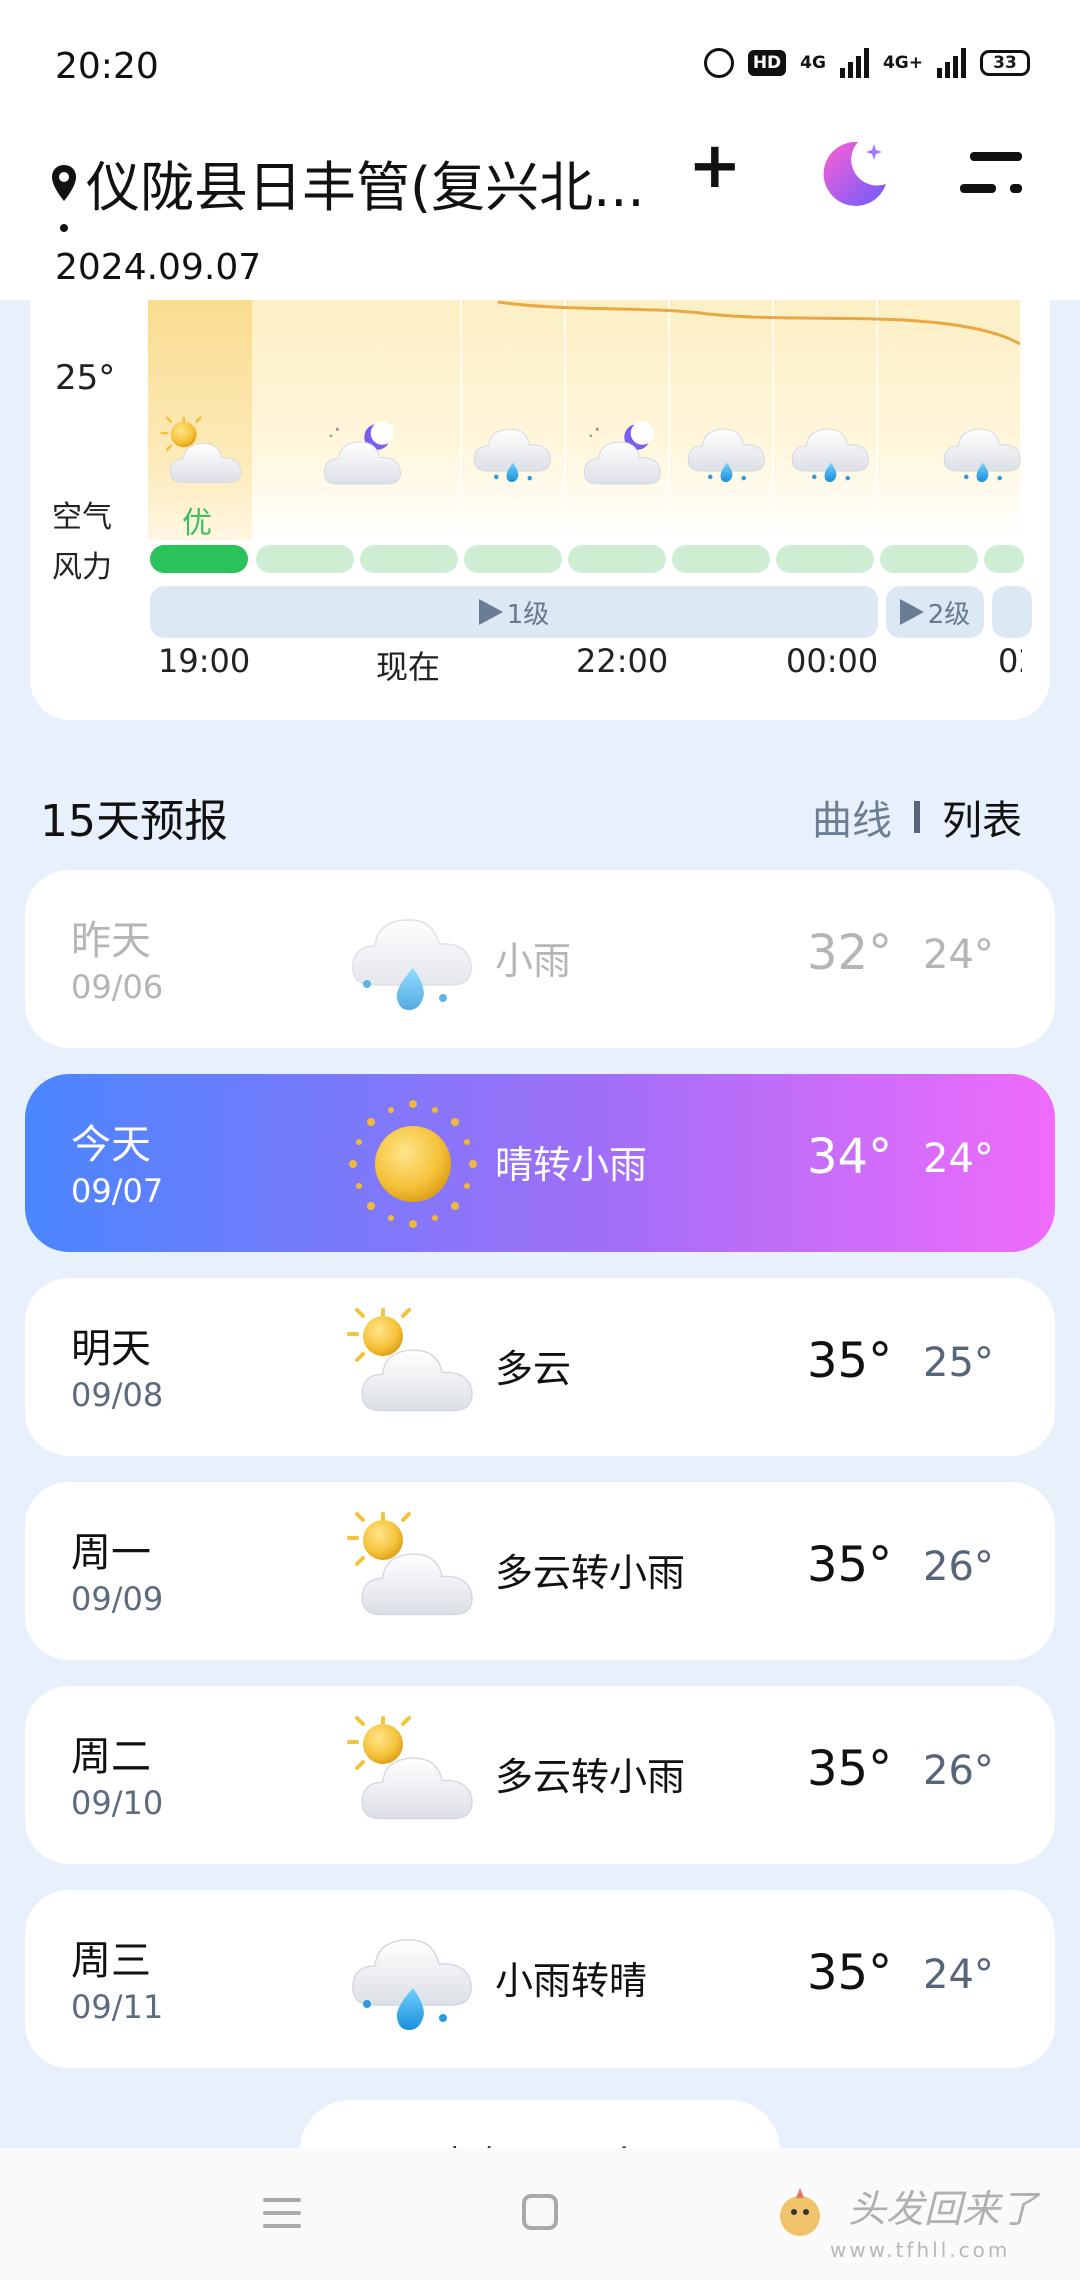 Image resolution: width=1080 pixels, height=2280 pixels. Describe the element at coordinates (800, 2212) in the screenshot. I see `watermark-logo-icon` at that location.